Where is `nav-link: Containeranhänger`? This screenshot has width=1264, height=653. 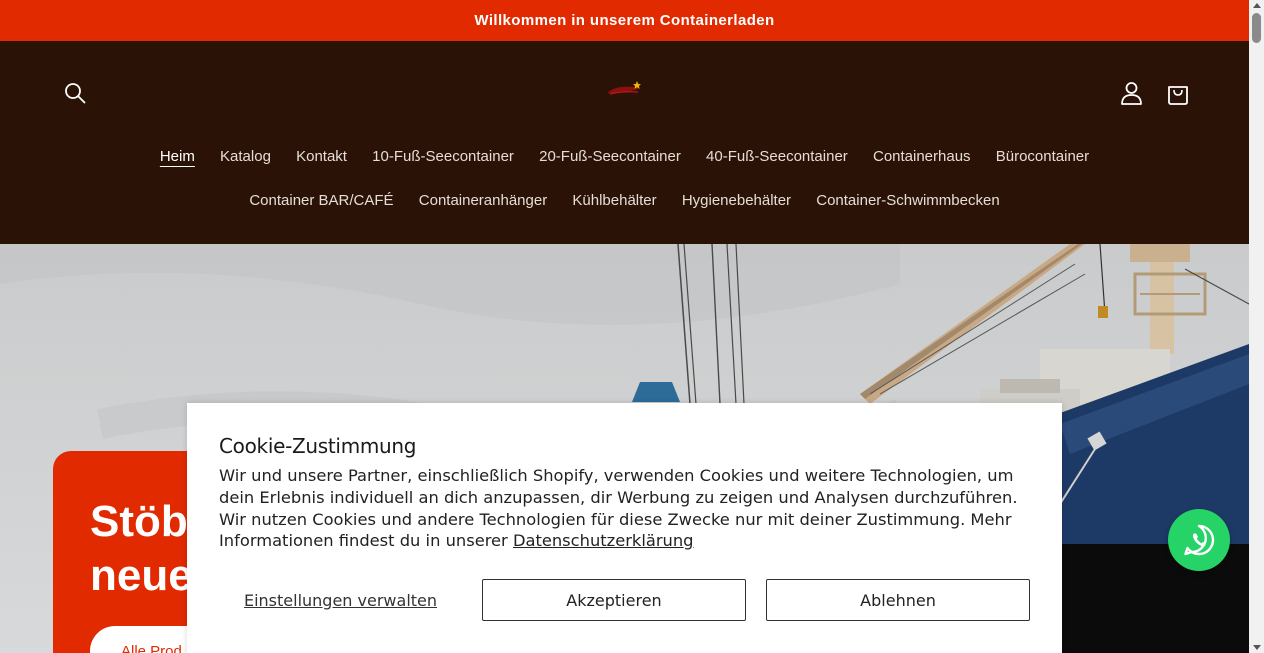 nav-link: Containeranhänger is located at coordinates (483, 201).